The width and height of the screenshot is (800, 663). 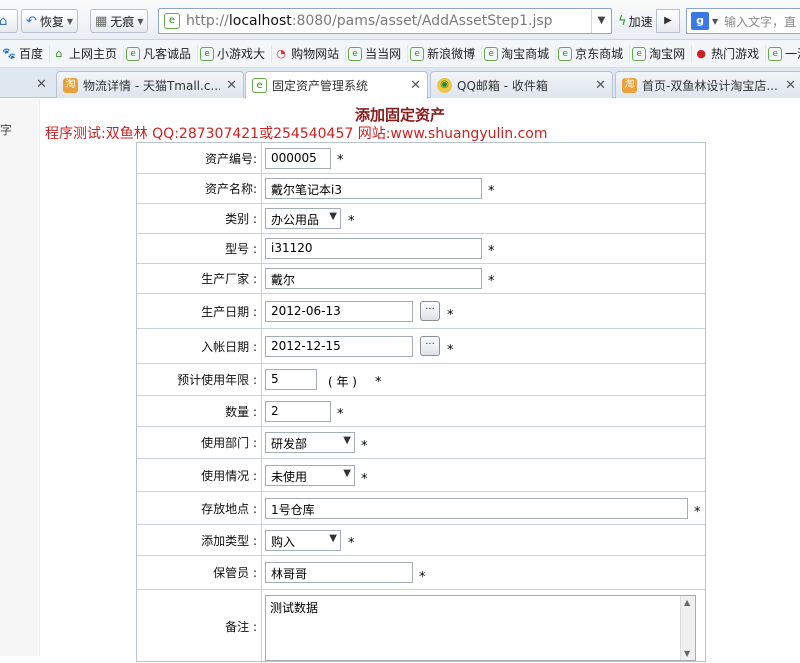 What do you see at coordinates (339, 346) in the screenshot?
I see `account-date-input: 2012-12-15` at bounding box center [339, 346].